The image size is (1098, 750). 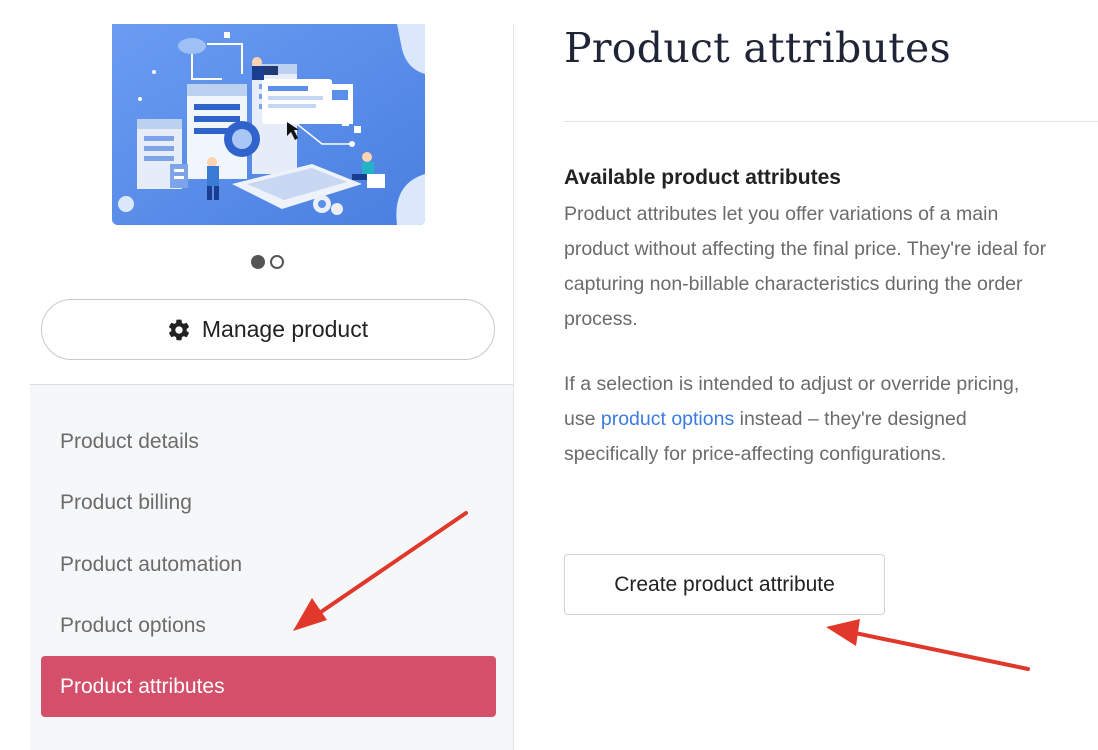 I want to click on nav-item-label: Product options, so click(x=133, y=625).